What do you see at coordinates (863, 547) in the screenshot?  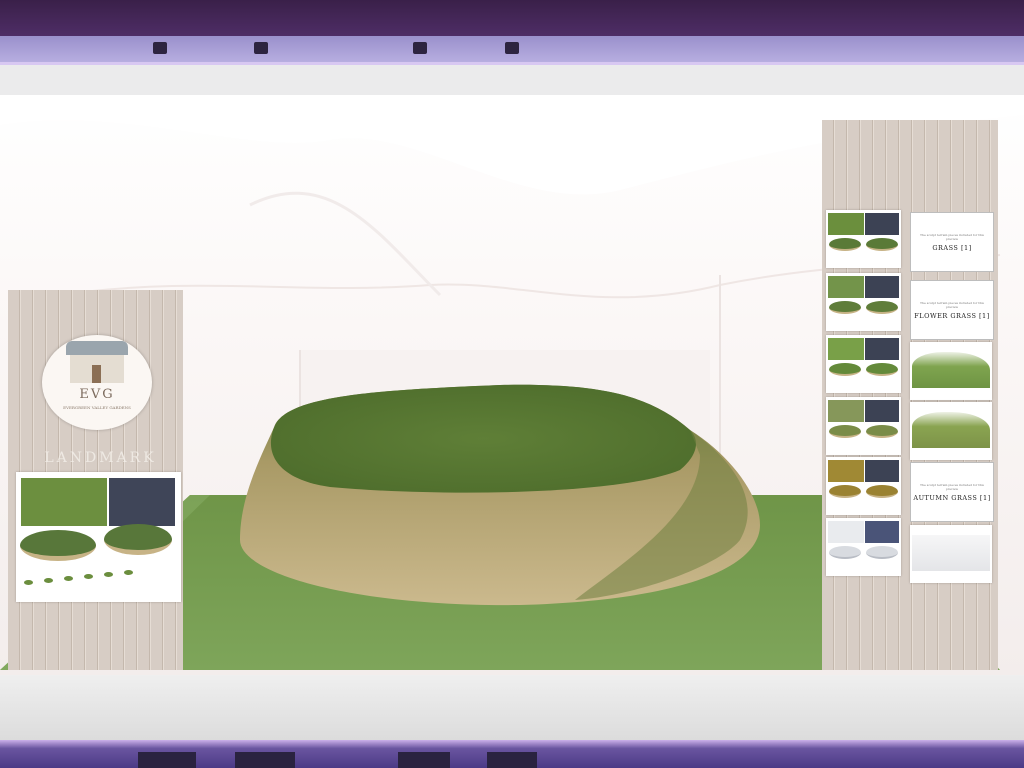 I see `snow-variant-card` at bounding box center [863, 547].